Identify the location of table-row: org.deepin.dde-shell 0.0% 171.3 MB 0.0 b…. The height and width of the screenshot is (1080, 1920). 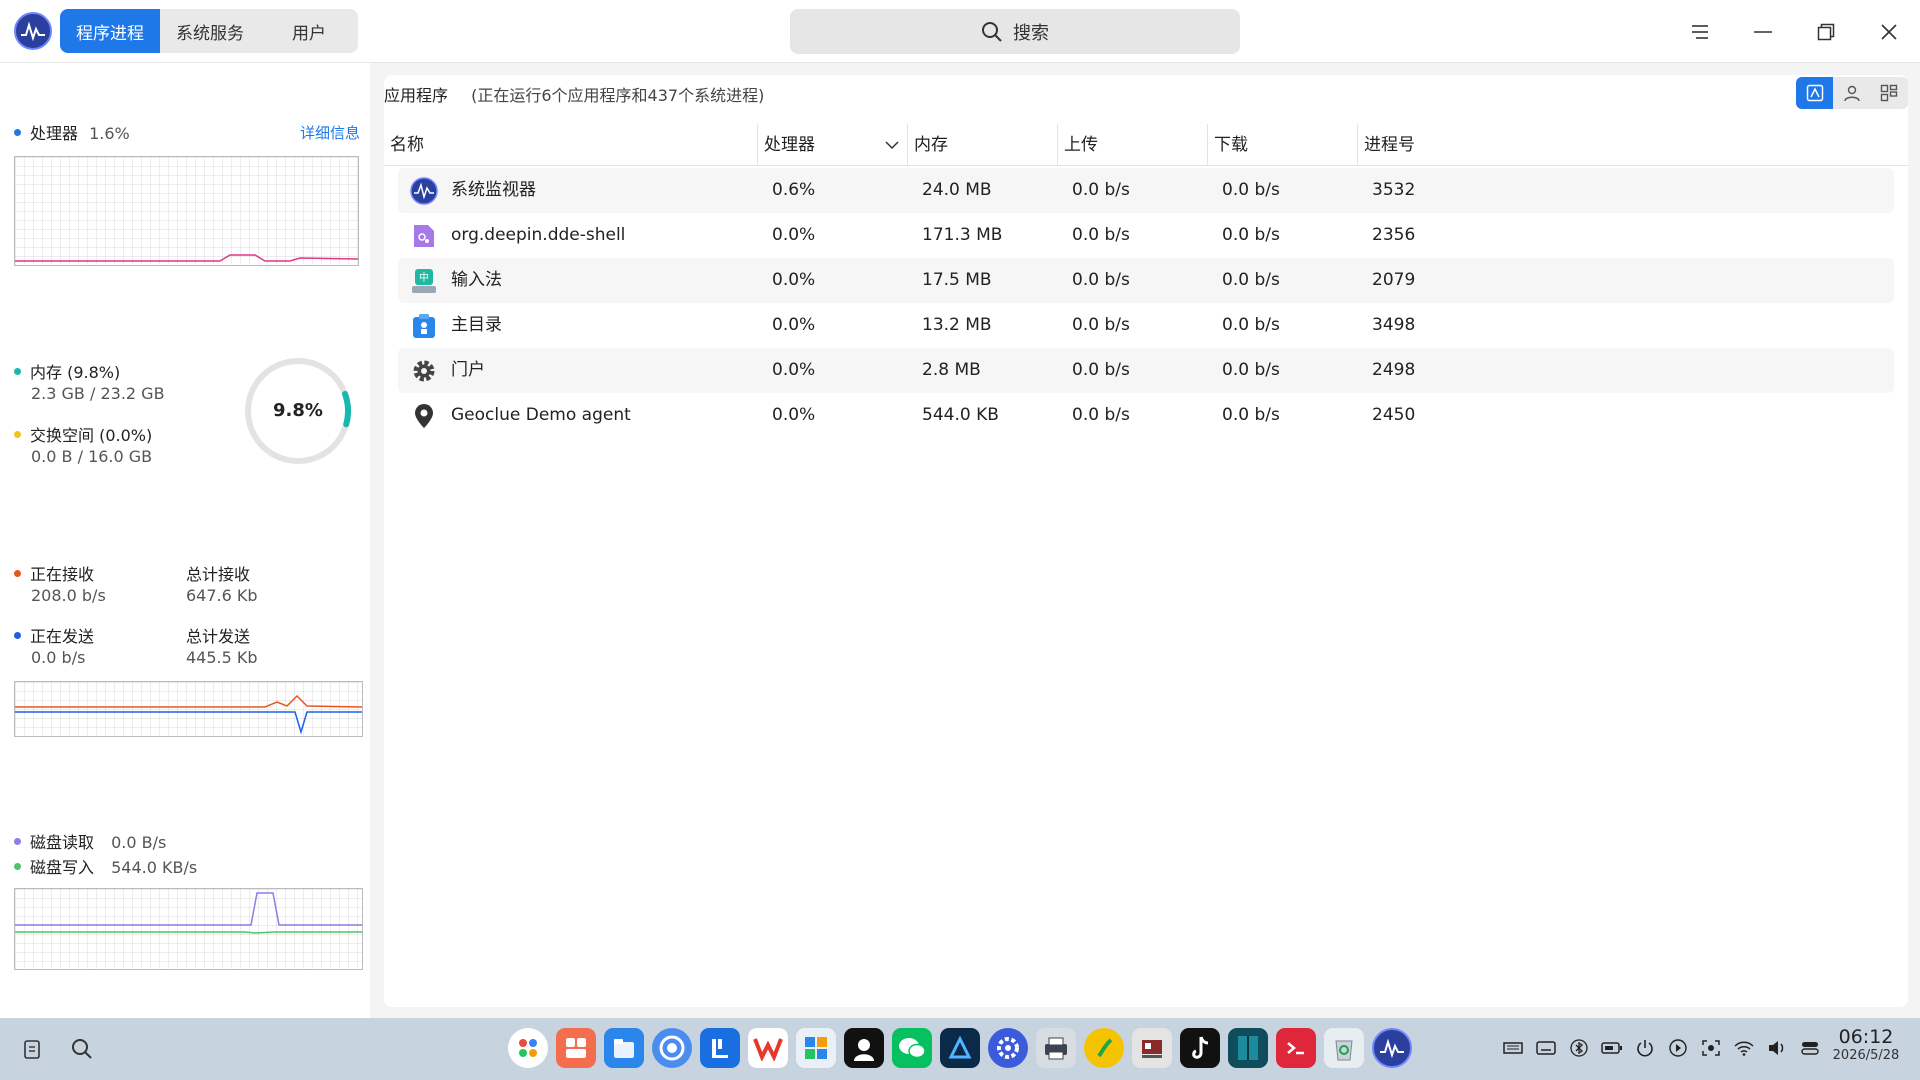
(1146, 235).